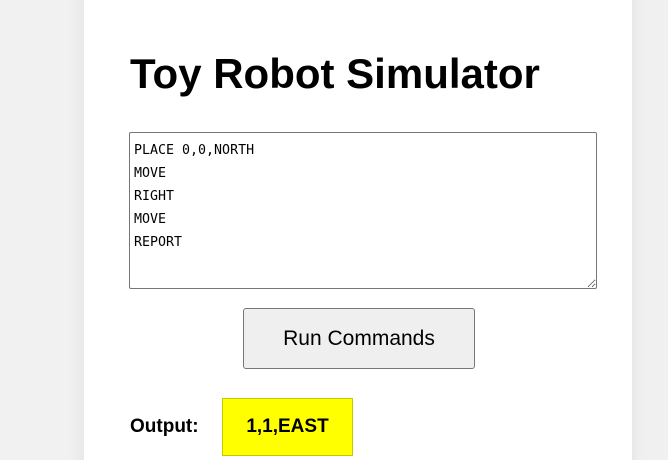 The width and height of the screenshot is (668, 460). I want to click on page-background-left, so click(42, 230).